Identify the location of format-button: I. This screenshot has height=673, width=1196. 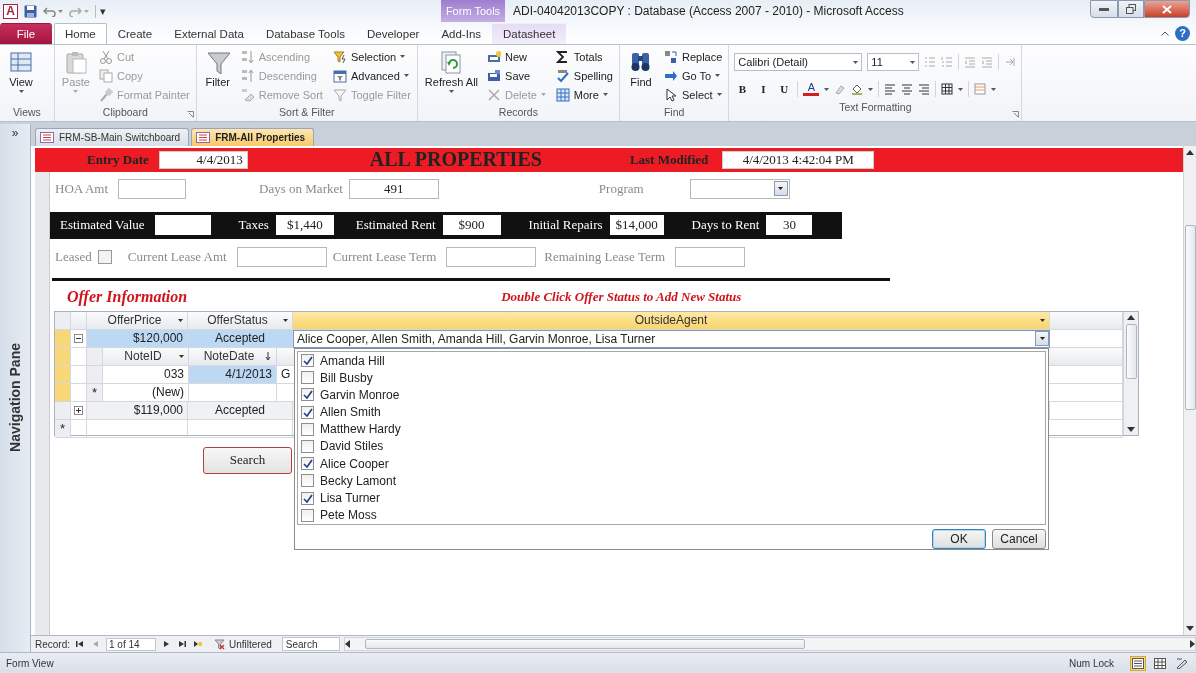
(763, 89).